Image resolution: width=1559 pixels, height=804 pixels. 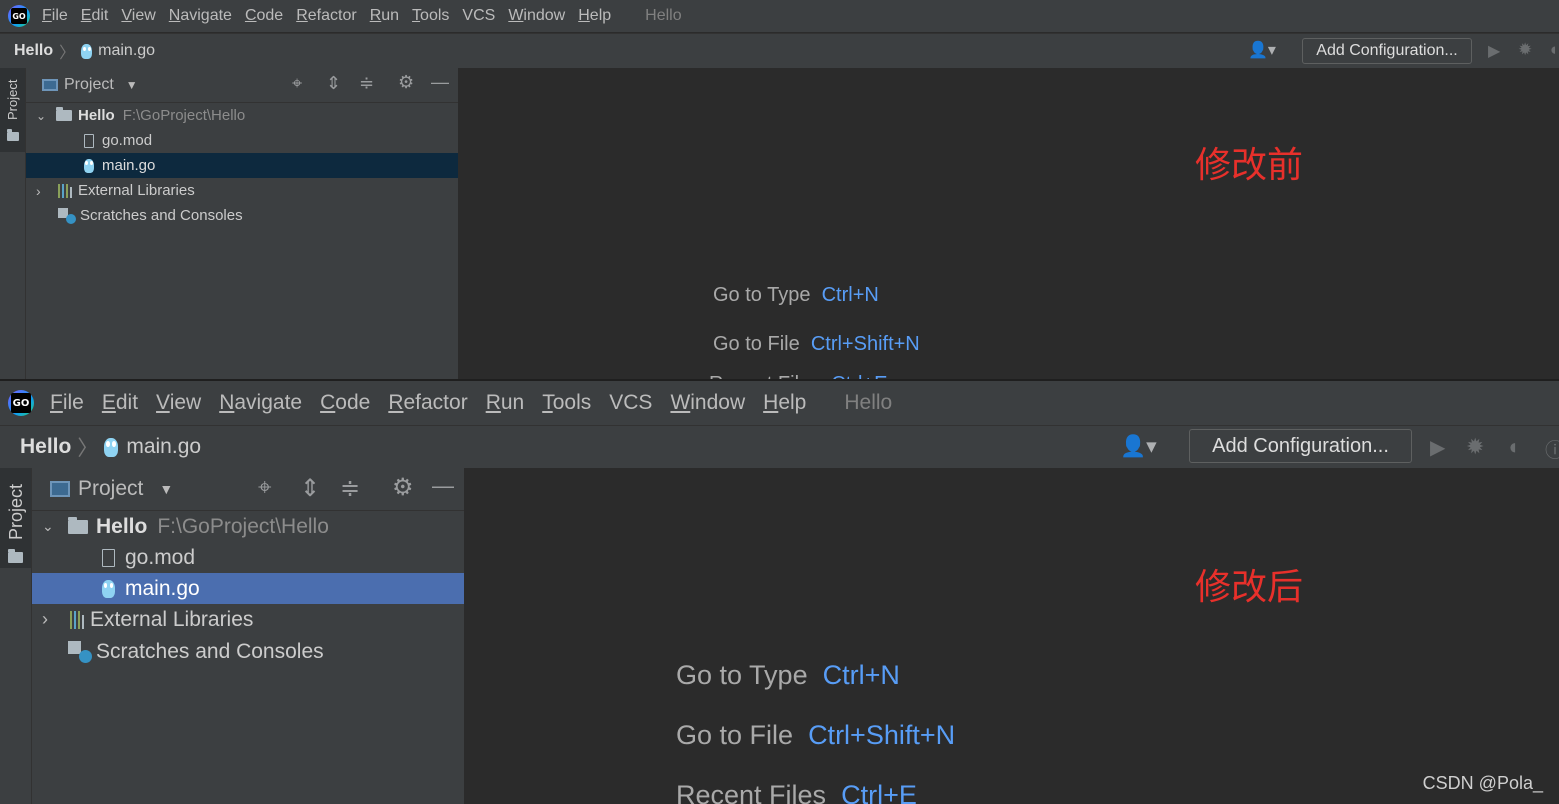 What do you see at coordinates (160, 557) in the screenshot?
I see `tree-item-label: go.mod` at bounding box center [160, 557].